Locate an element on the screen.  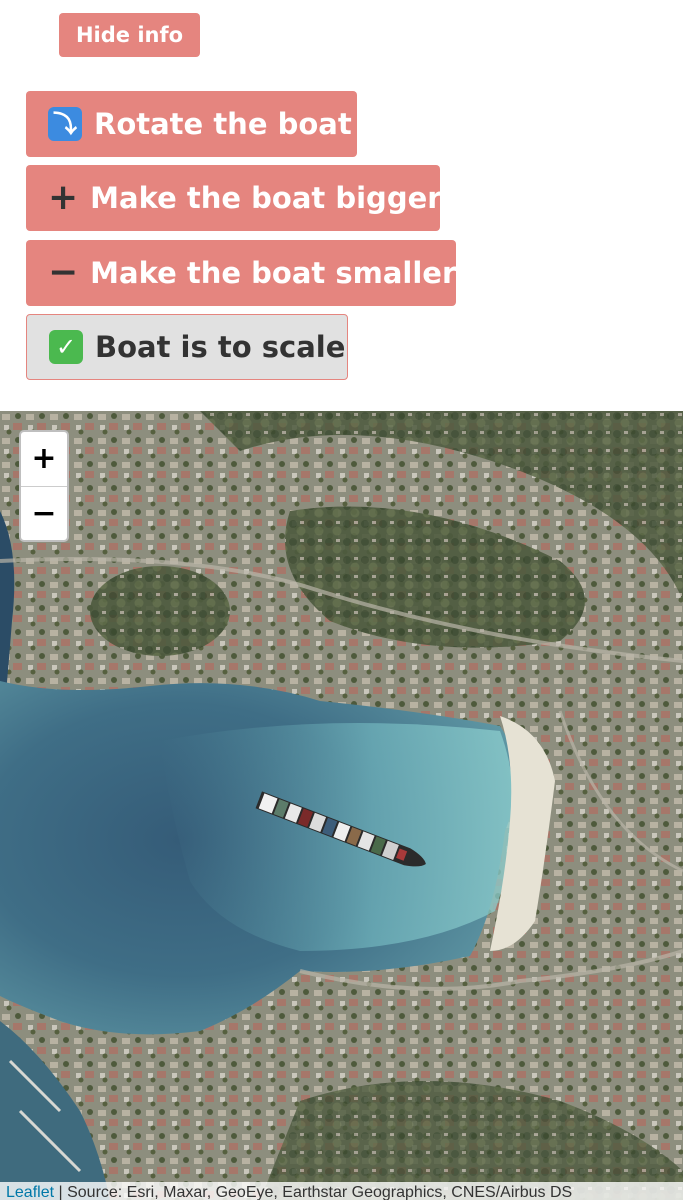
rotate-boat-label: Rotate the boat is located at coordinates (223, 124).